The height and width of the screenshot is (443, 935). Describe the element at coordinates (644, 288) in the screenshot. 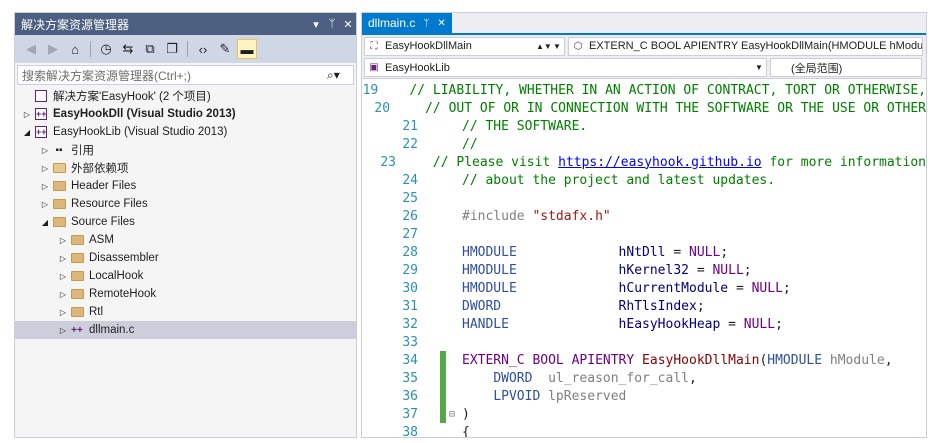

I see `code-line: 30 HMODULE hCurrentModule = NULL;` at that location.